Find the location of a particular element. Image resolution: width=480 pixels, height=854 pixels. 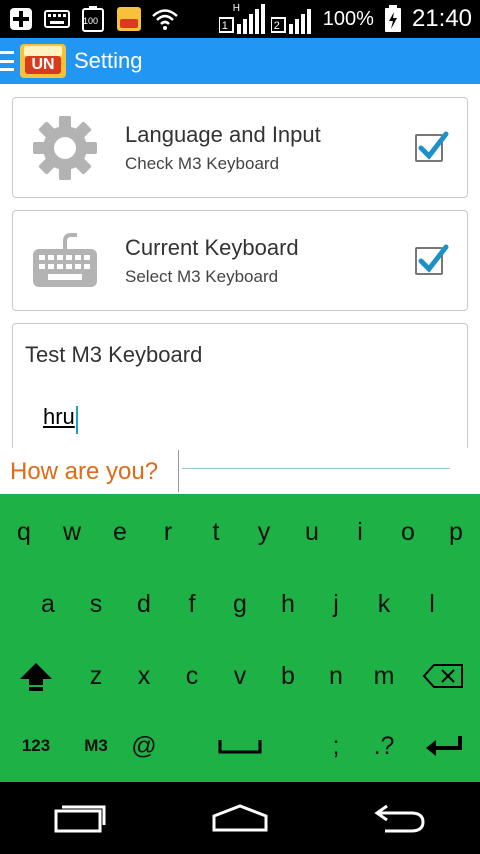

test-input-field: hru is located at coordinates (255, 419).